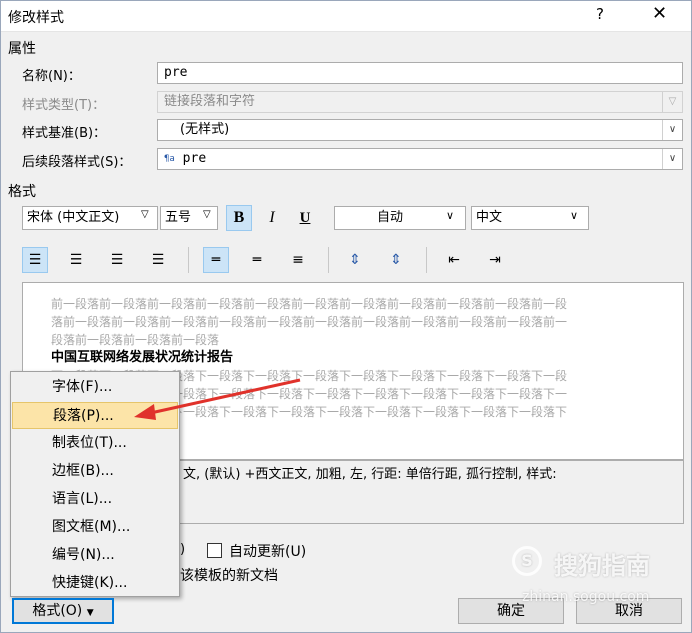  What do you see at coordinates (214, 550) in the screenshot?
I see `auto-update-checkbox` at bounding box center [214, 550].